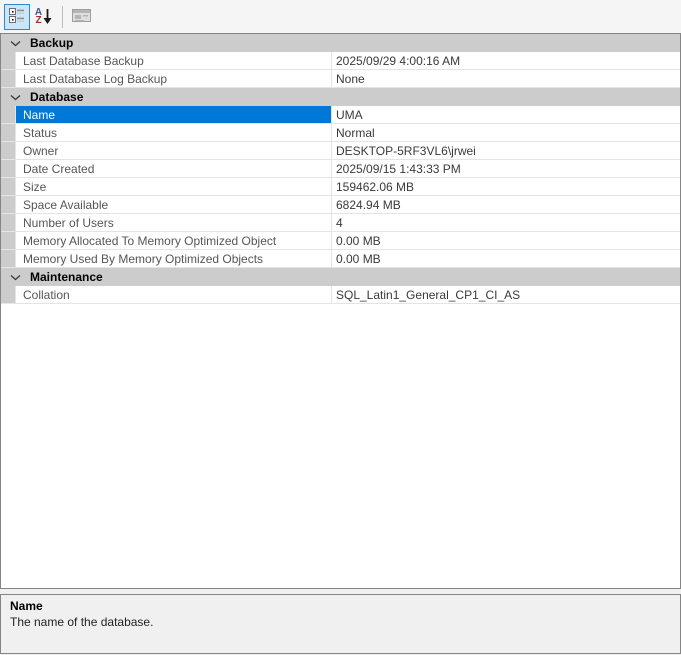 This screenshot has height=655, width=681. What do you see at coordinates (506, 204) in the screenshot?
I see `property-value: 6824.94 MB` at bounding box center [506, 204].